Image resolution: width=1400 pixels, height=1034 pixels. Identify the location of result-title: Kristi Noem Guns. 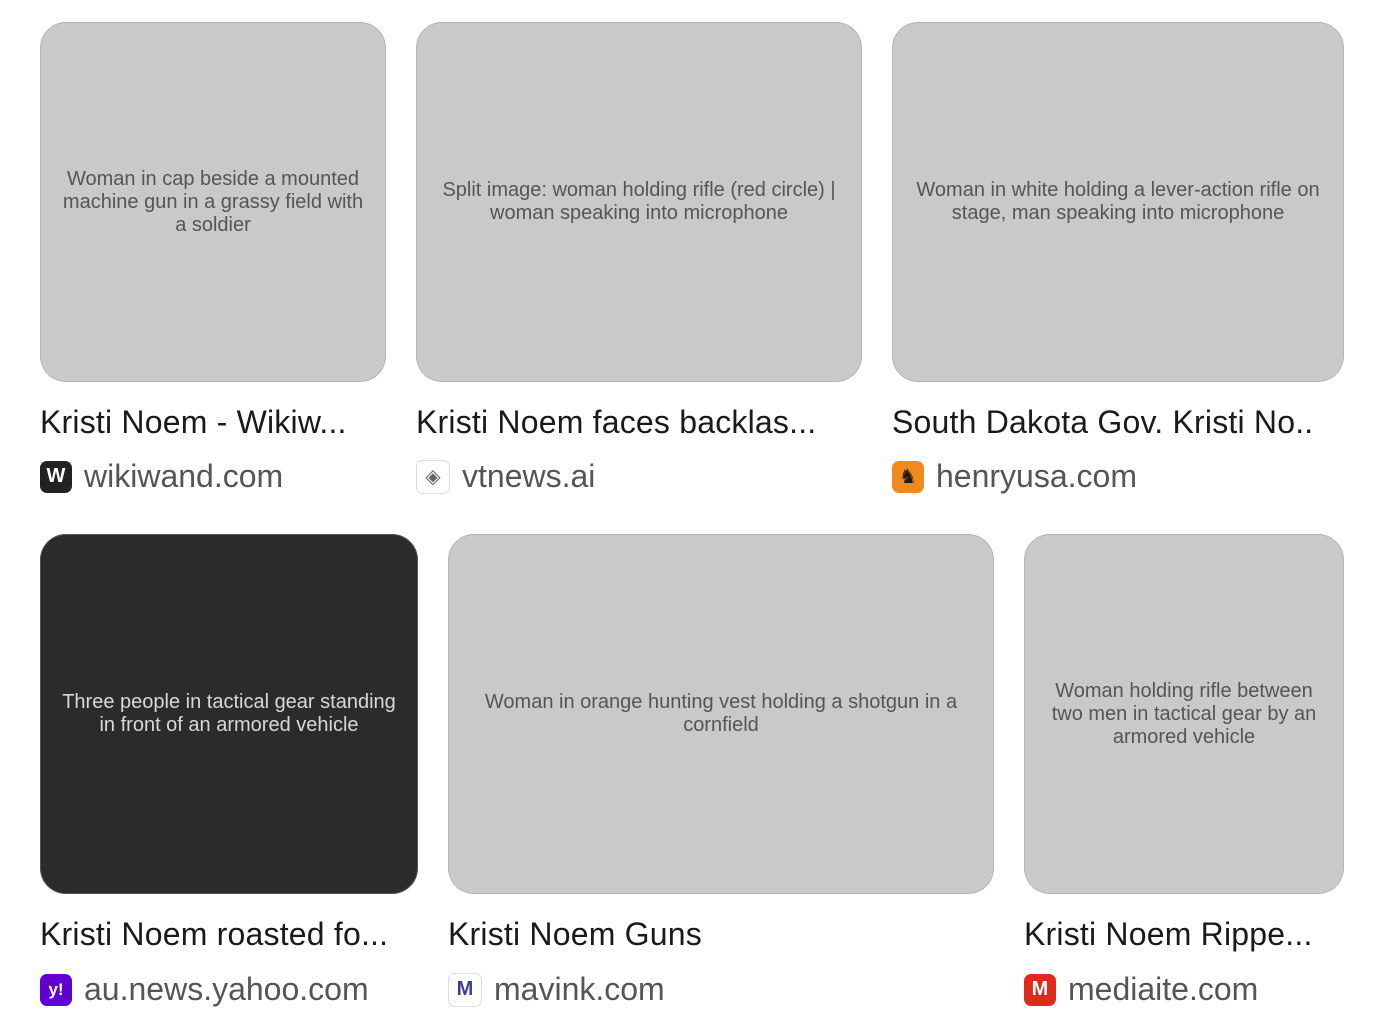
(723, 934).